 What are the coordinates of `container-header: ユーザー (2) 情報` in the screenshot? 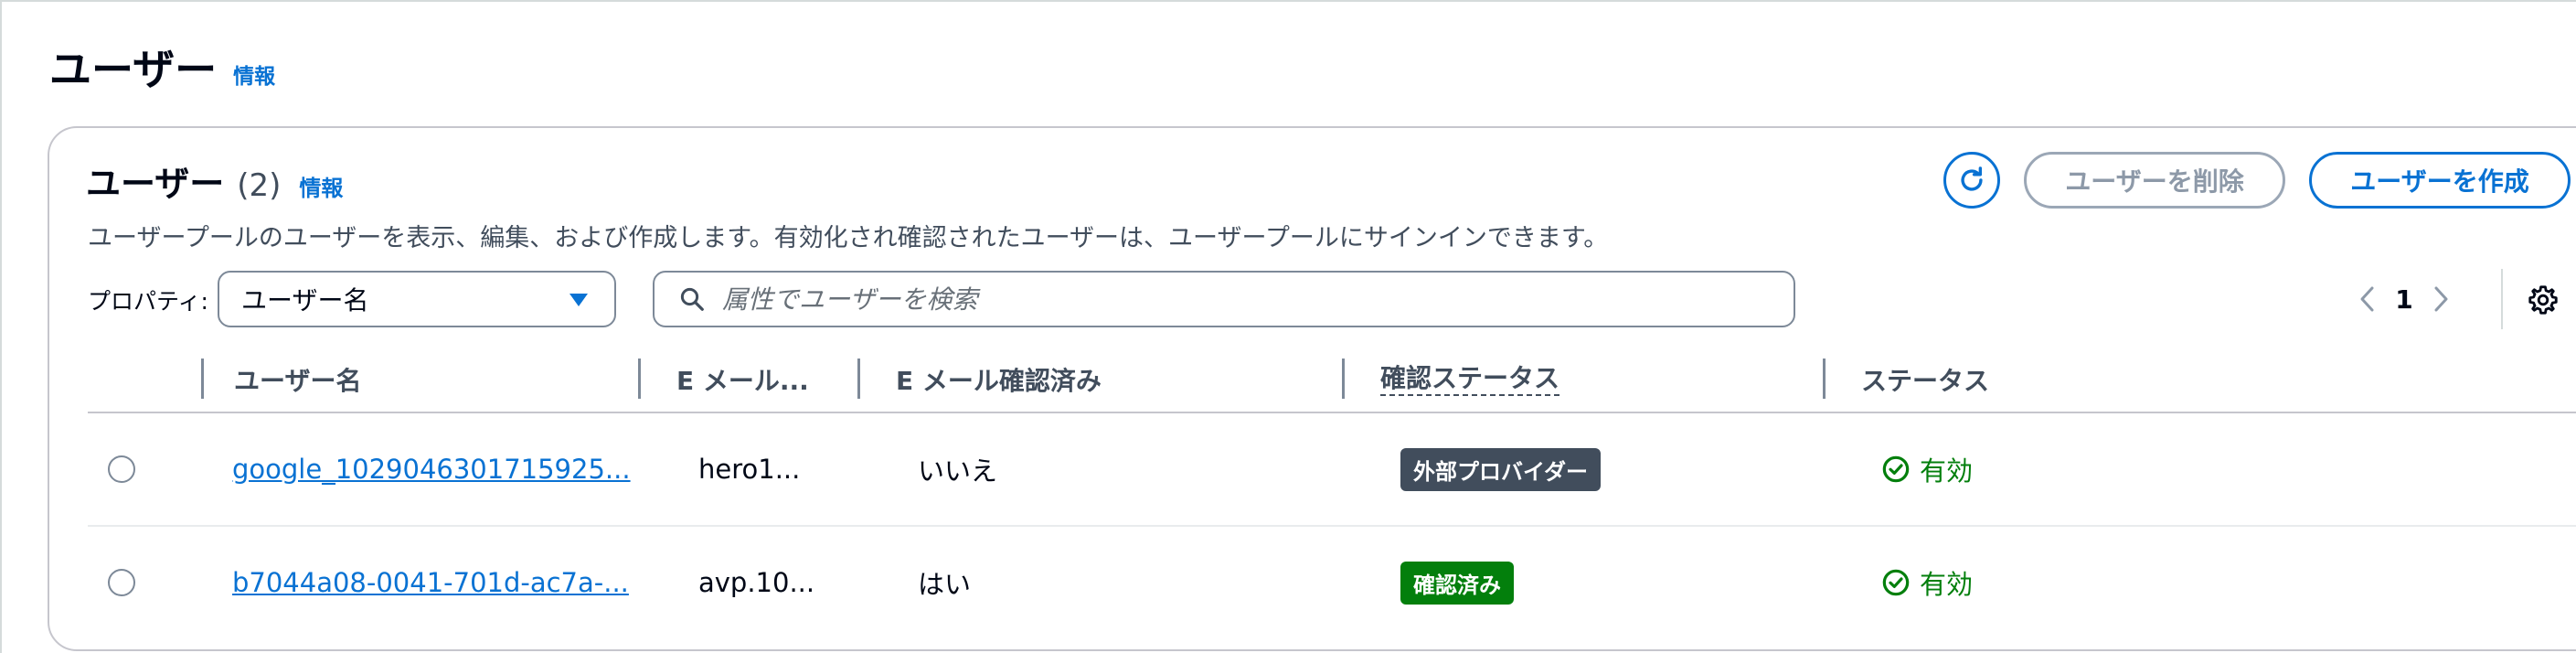 It's located at (214, 180).